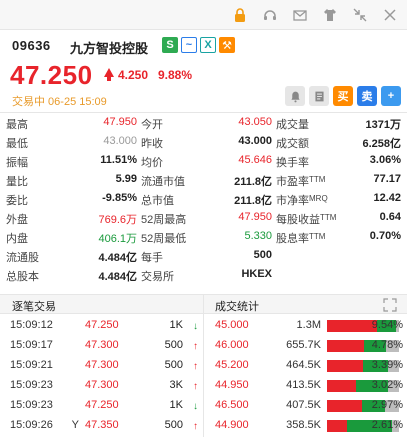 The height and width of the screenshot is (437, 407). I want to click on trade-row: 15:09:26 47.350 Y 500 ↑, so click(101, 426).